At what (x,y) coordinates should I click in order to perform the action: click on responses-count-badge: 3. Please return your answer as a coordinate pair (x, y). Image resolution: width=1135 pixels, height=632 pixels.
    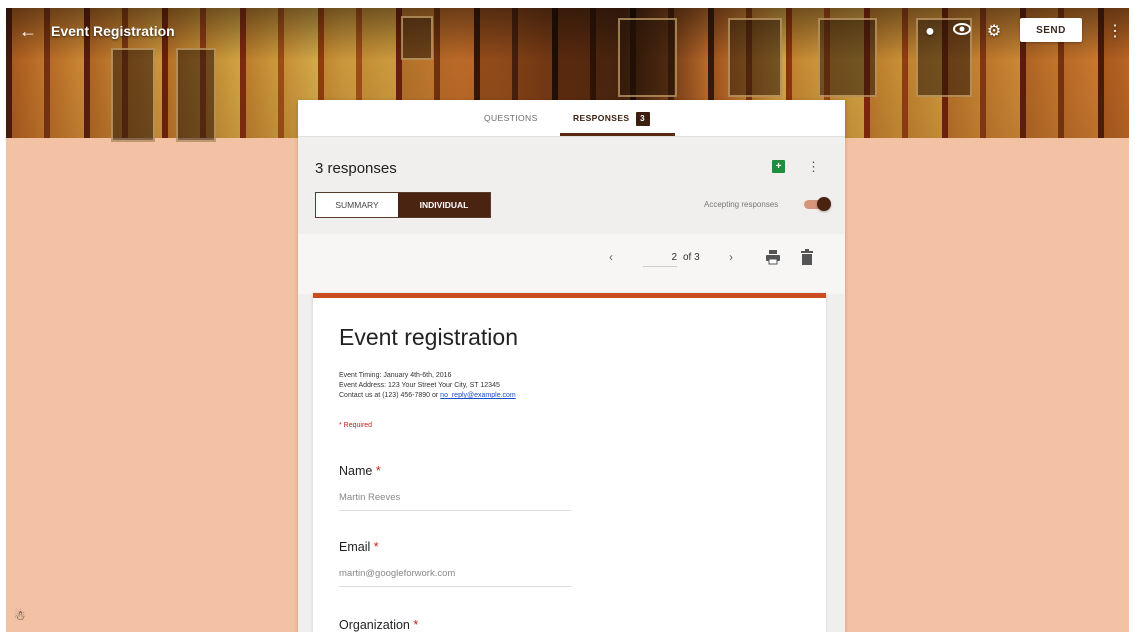
    Looking at the image, I should click on (642, 119).